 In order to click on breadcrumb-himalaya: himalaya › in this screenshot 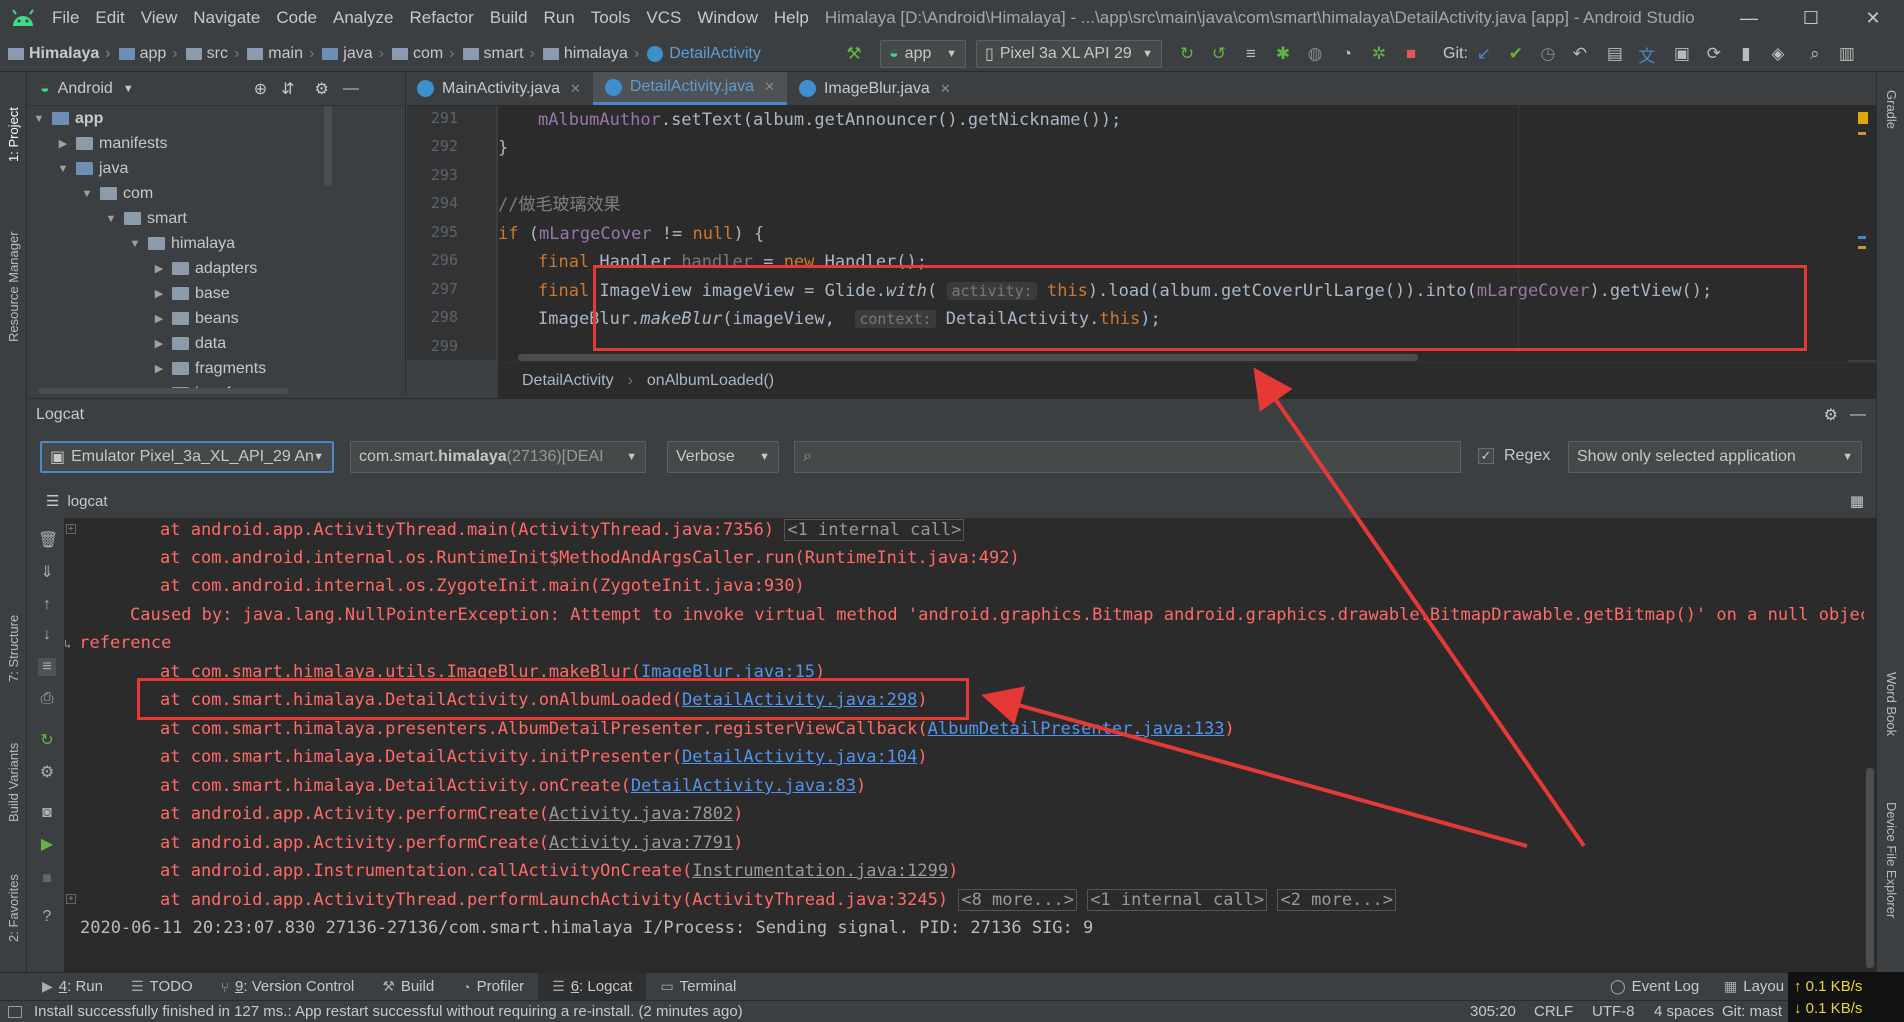, I will do `click(587, 54)`.